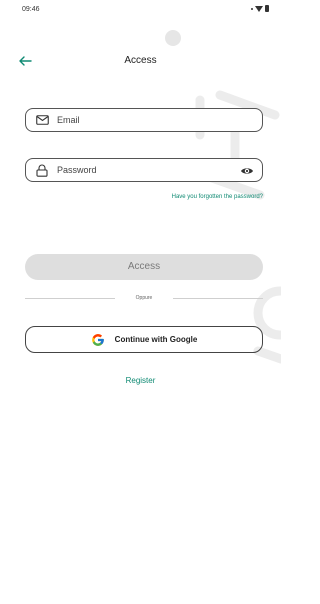 Image resolution: width=320 pixels, height=604 pixels. I want to click on wifi-icon, so click(259, 8).